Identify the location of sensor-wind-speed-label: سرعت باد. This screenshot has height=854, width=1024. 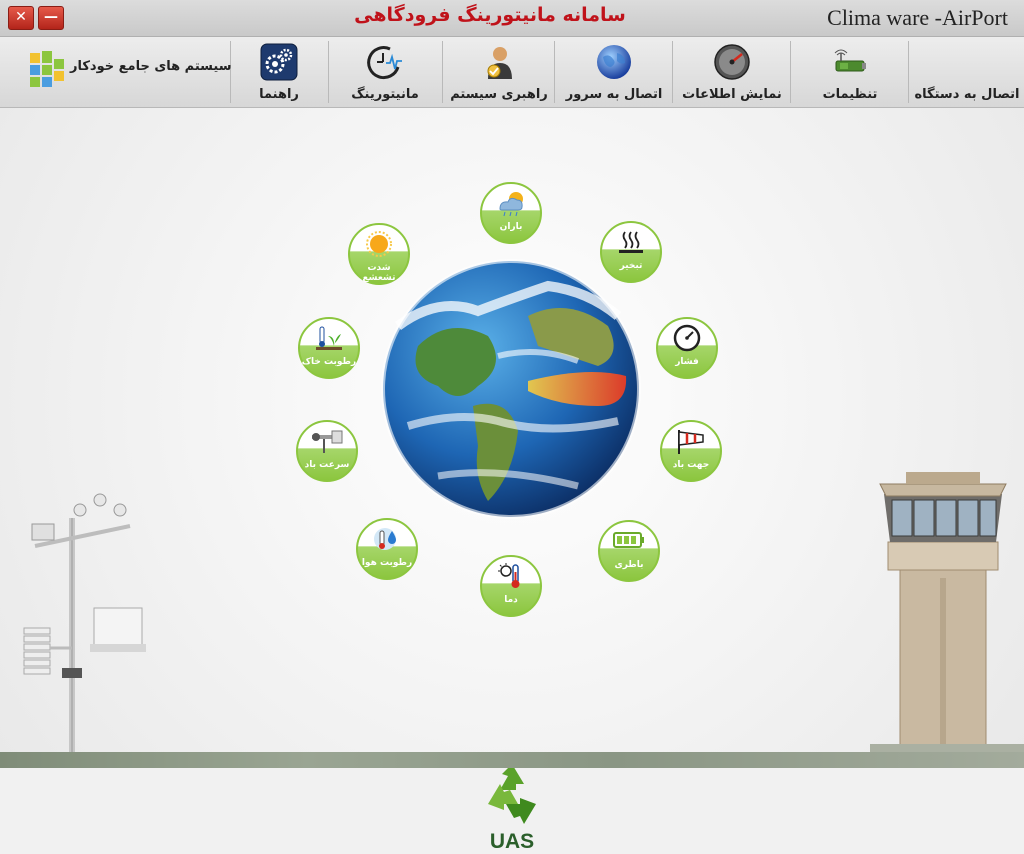
(327, 465).